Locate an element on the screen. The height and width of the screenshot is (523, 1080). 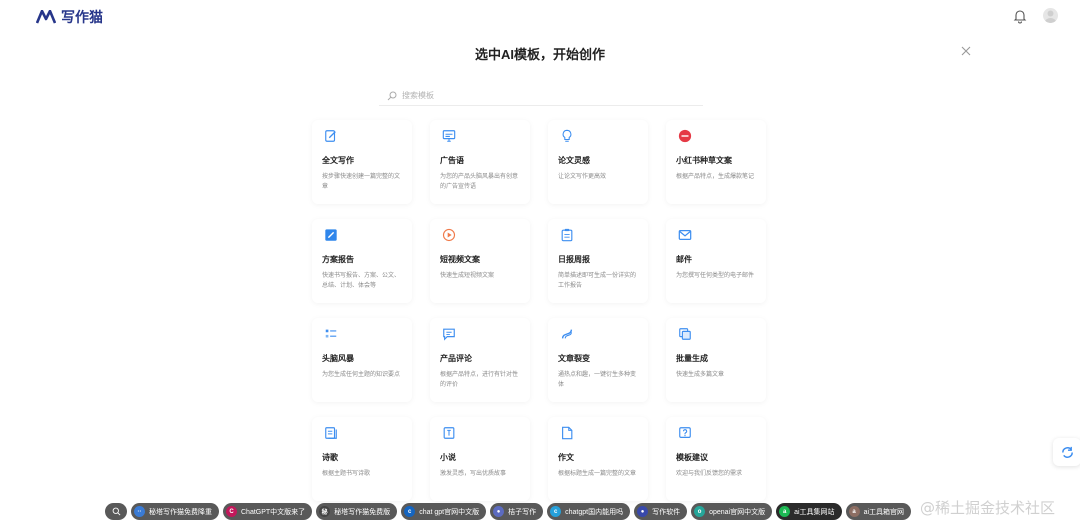
card-desc: 让论文写作更高效 is located at coordinates (582, 177).